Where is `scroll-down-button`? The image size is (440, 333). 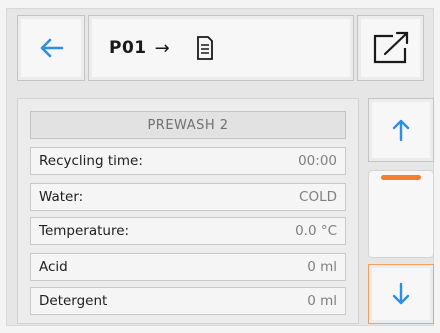
scroll-down-button is located at coordinates (401, 294).